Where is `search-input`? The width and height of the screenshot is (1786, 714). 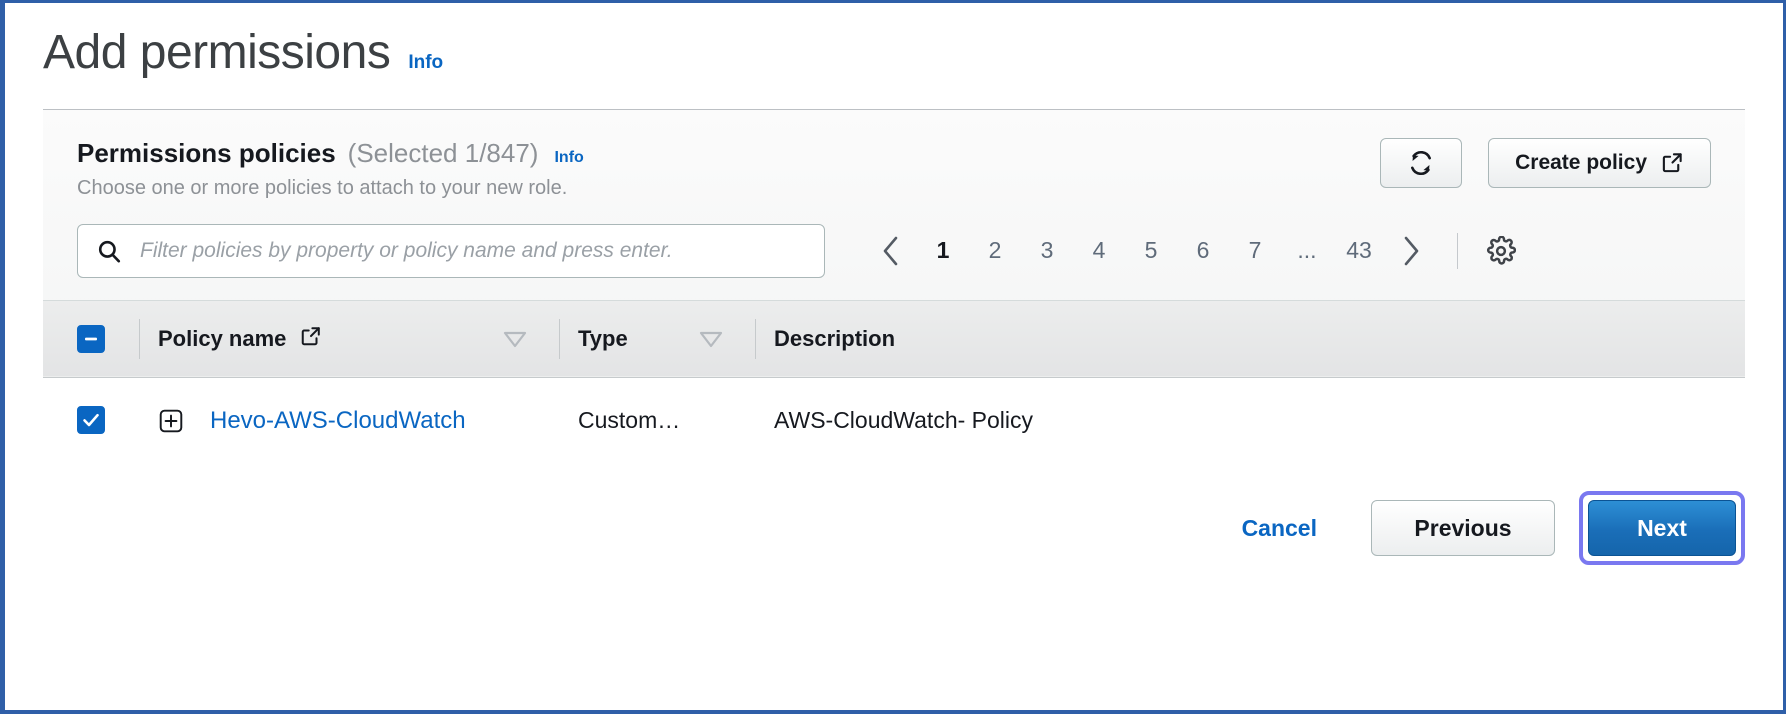 search-input is located at coordinates (472, 250).